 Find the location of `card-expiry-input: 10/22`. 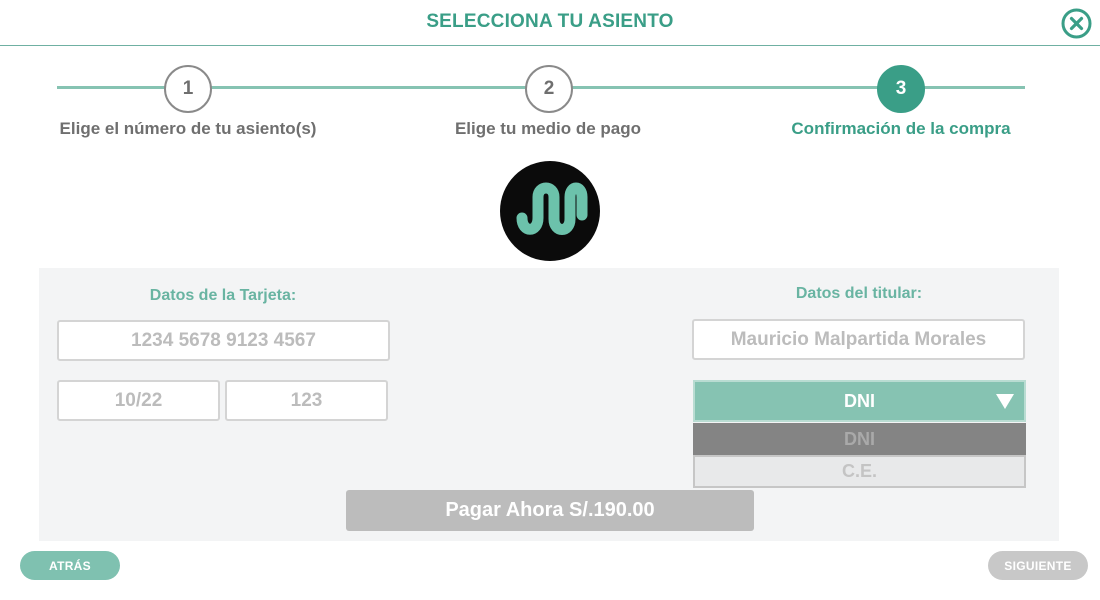

card-expiry-input: 10/22 is located at coordinates (138, 400).